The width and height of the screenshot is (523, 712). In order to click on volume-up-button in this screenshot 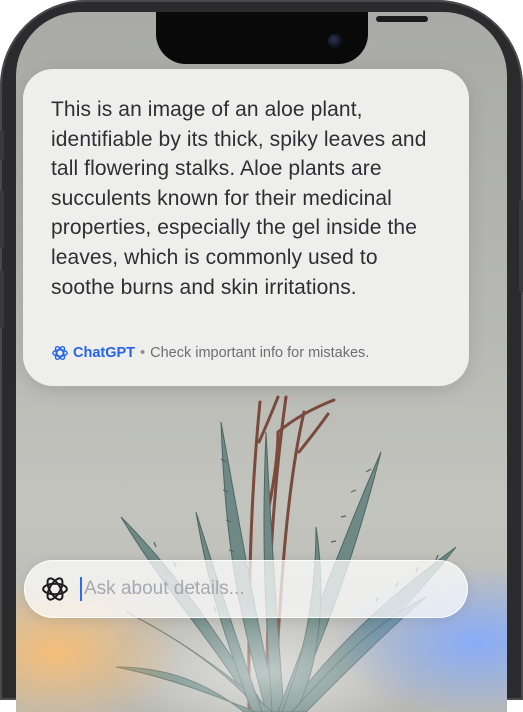, I will do `click(2, 219)`.